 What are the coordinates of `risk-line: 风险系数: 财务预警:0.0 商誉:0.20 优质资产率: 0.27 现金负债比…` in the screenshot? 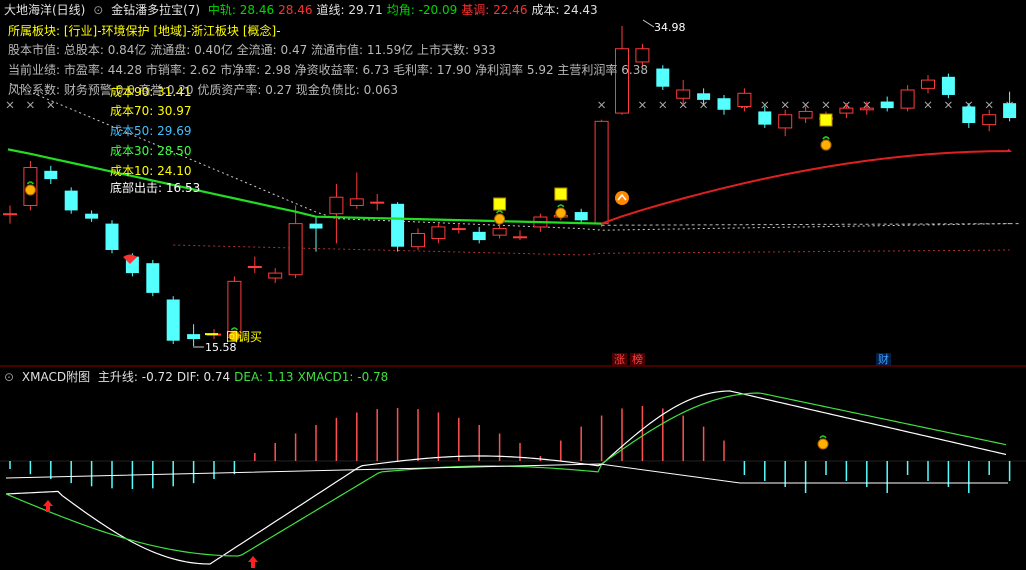 It's located at (203, 90).